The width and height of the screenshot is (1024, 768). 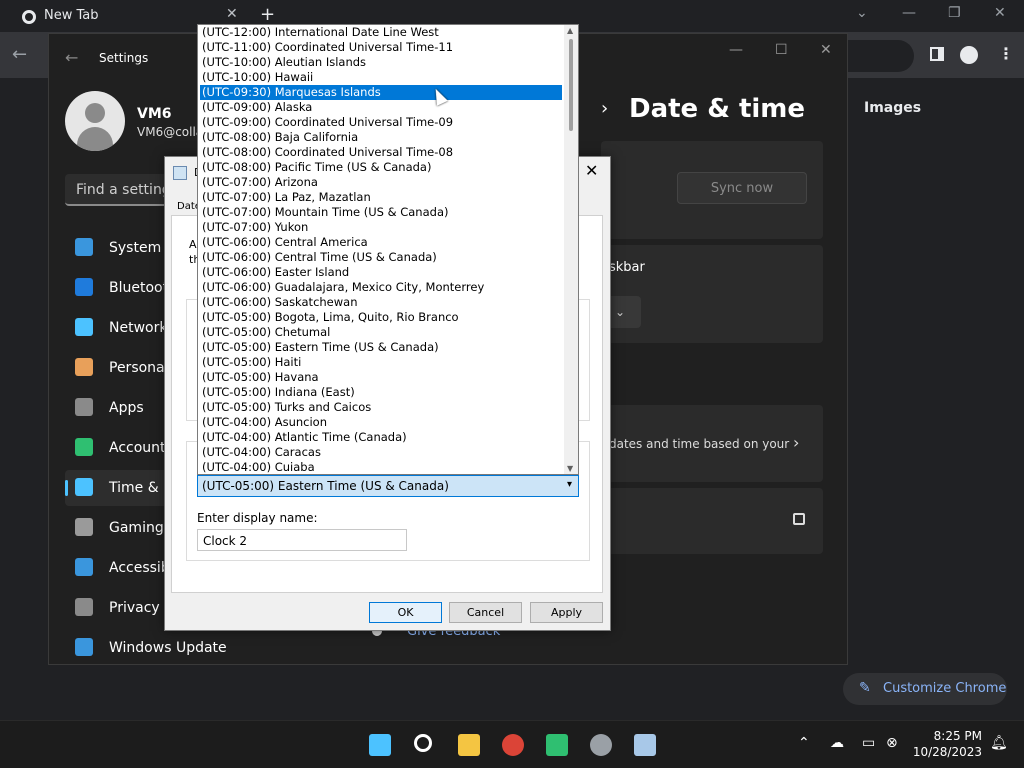 I want to click on network-off-icon: ⊗, so click(x=892, y=743).